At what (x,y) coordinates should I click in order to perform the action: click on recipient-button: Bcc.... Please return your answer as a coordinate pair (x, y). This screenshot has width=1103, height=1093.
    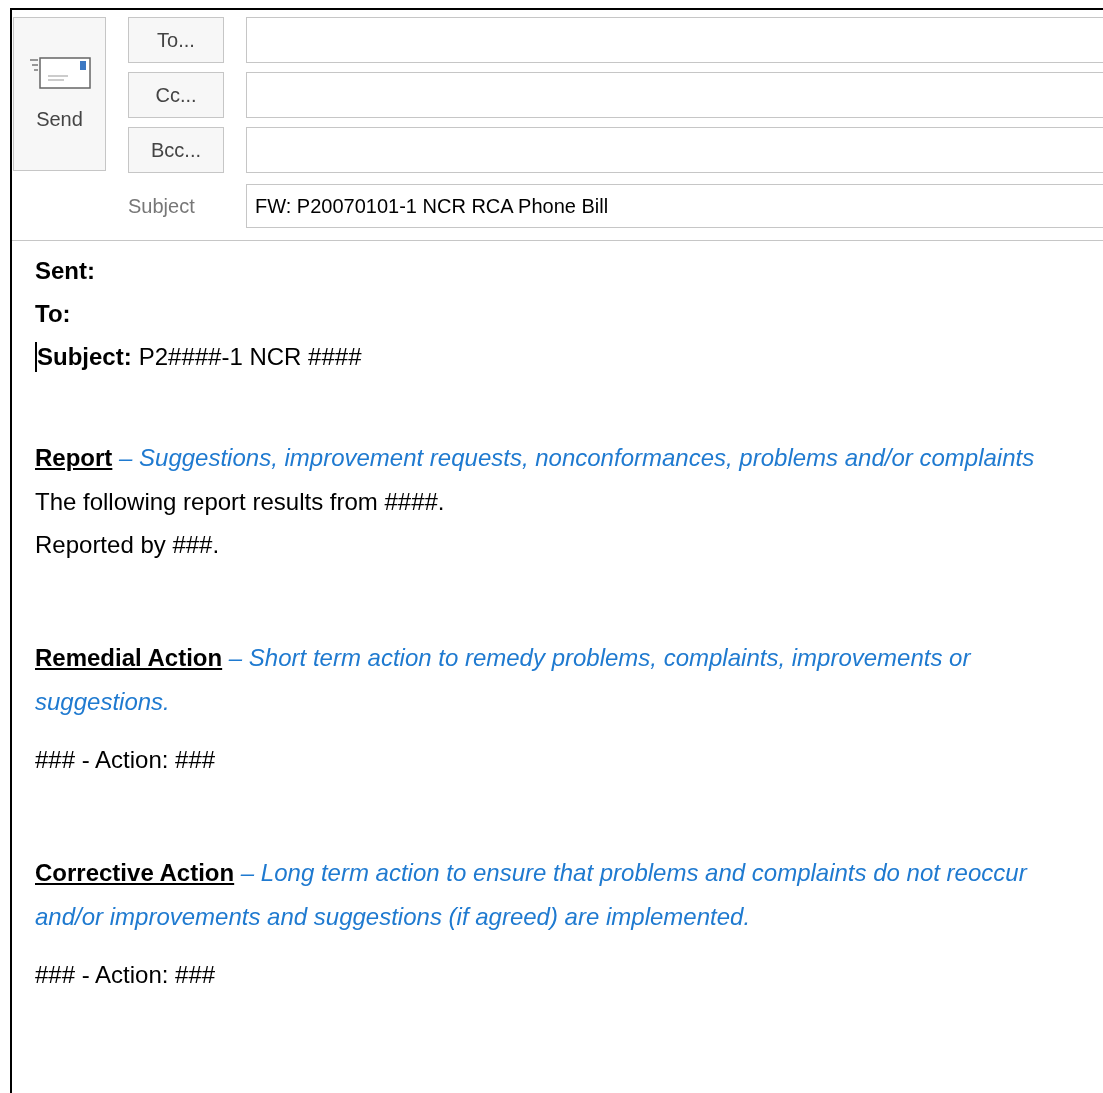
    Looking at the image, I should click on (176, 150).